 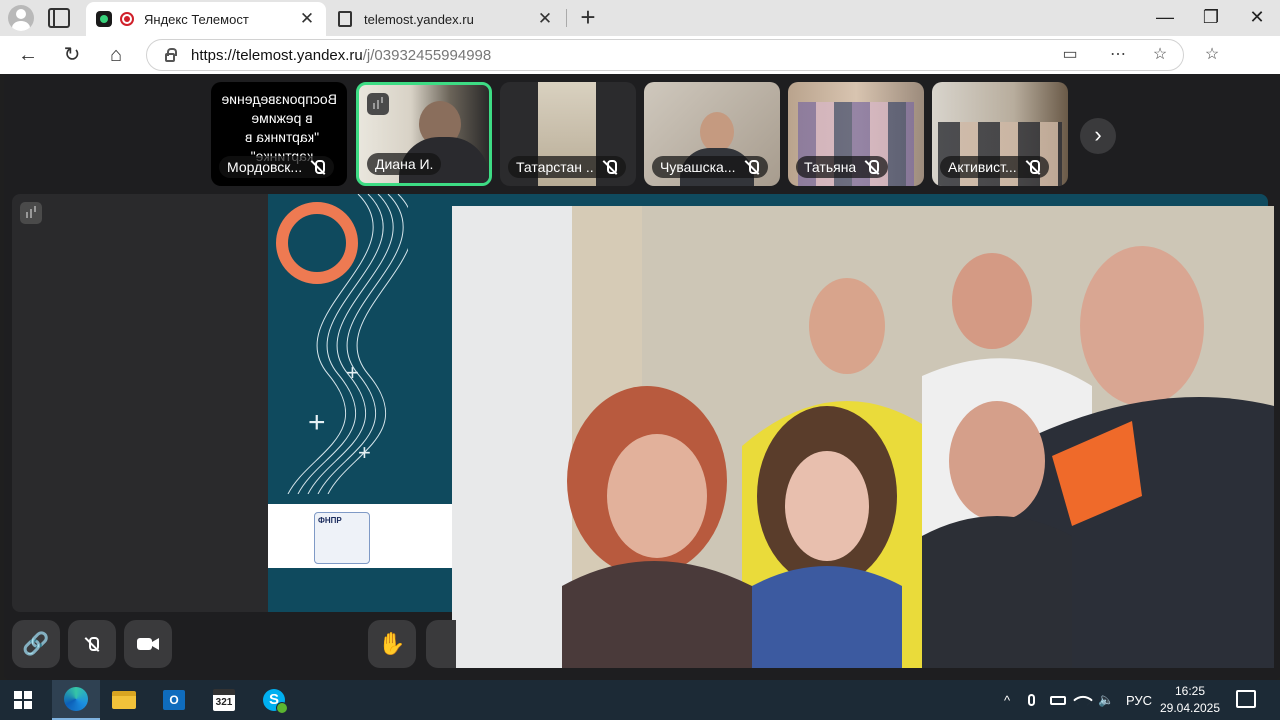 What do you see at coordinates (1058, 700) in the screenshot?
I see `battery-icon` at bounding box center [1058, 700].